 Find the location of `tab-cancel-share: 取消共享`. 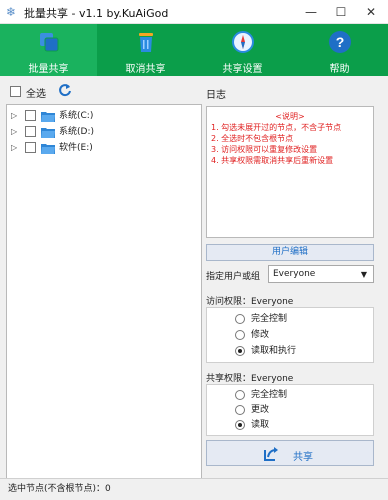

tab-cancel-share: 取消共享 is located at coordinates (145, 50).